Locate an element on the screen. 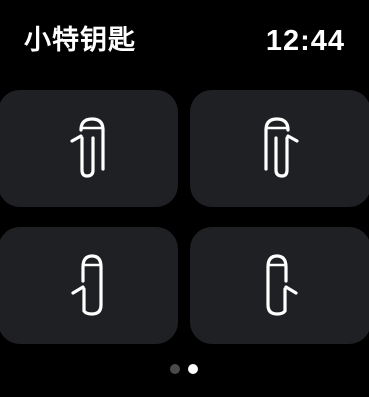  right-rear-door-button is located at coordinates (279, 285).